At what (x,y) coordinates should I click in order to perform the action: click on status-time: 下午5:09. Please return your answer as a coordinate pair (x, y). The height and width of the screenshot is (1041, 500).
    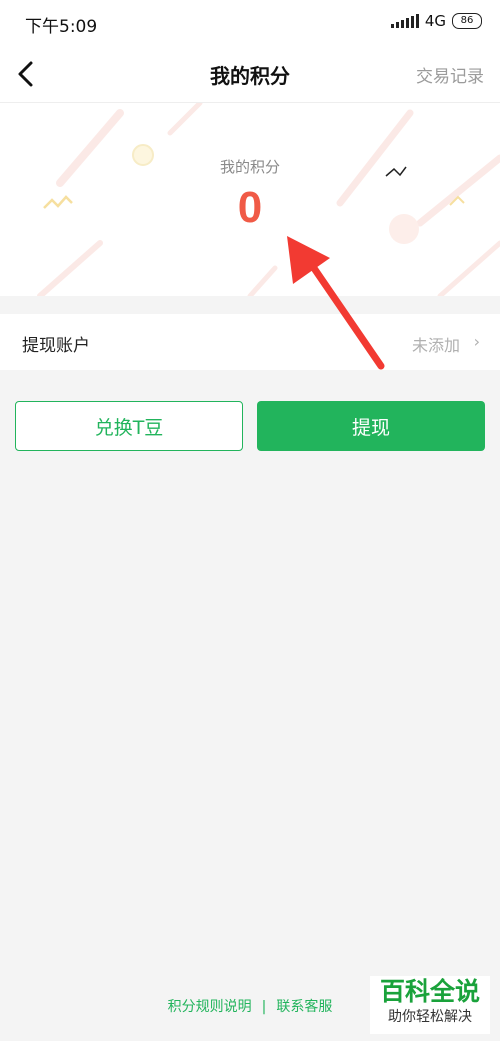
    Looking at the image, I should click on (61, 27).